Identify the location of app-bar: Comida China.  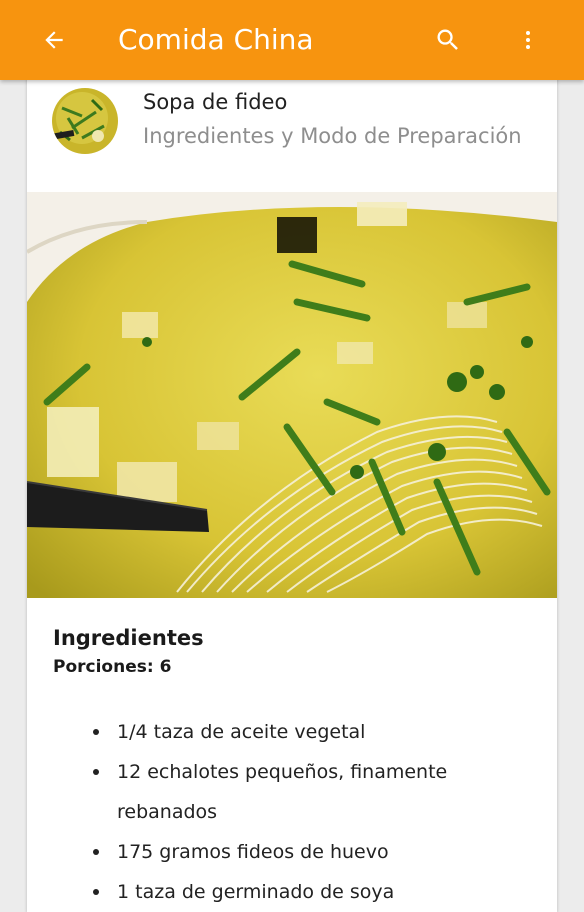
(292, 40).